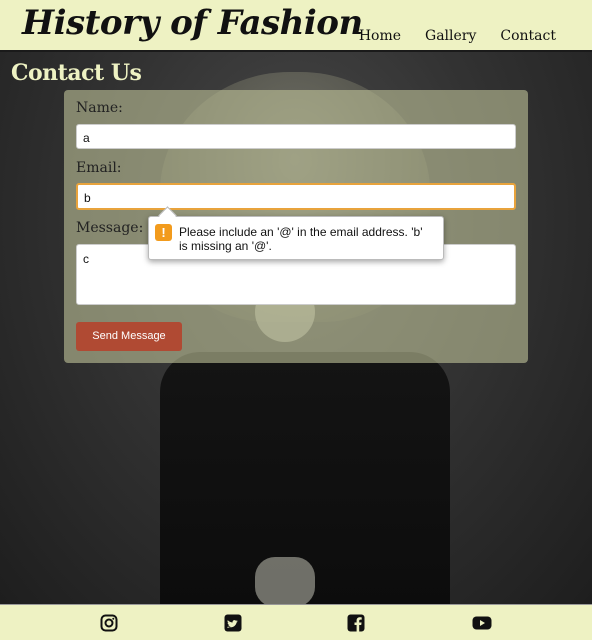 The width and height of the screenshot is (592, 640). I want to click on twitter-icon, so click(233, 623).